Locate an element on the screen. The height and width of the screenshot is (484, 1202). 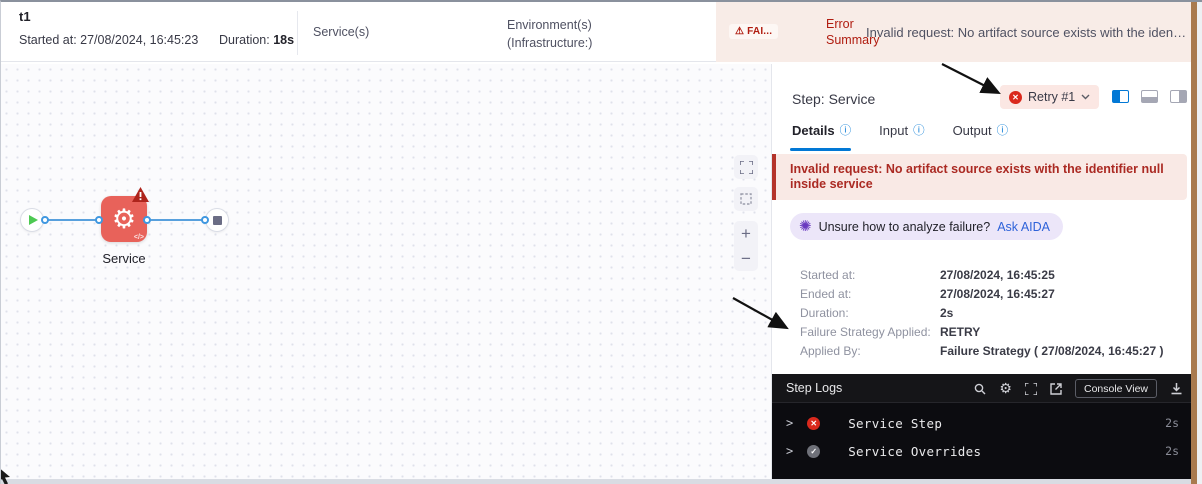
search-icon is located at coordinates (980, 389).